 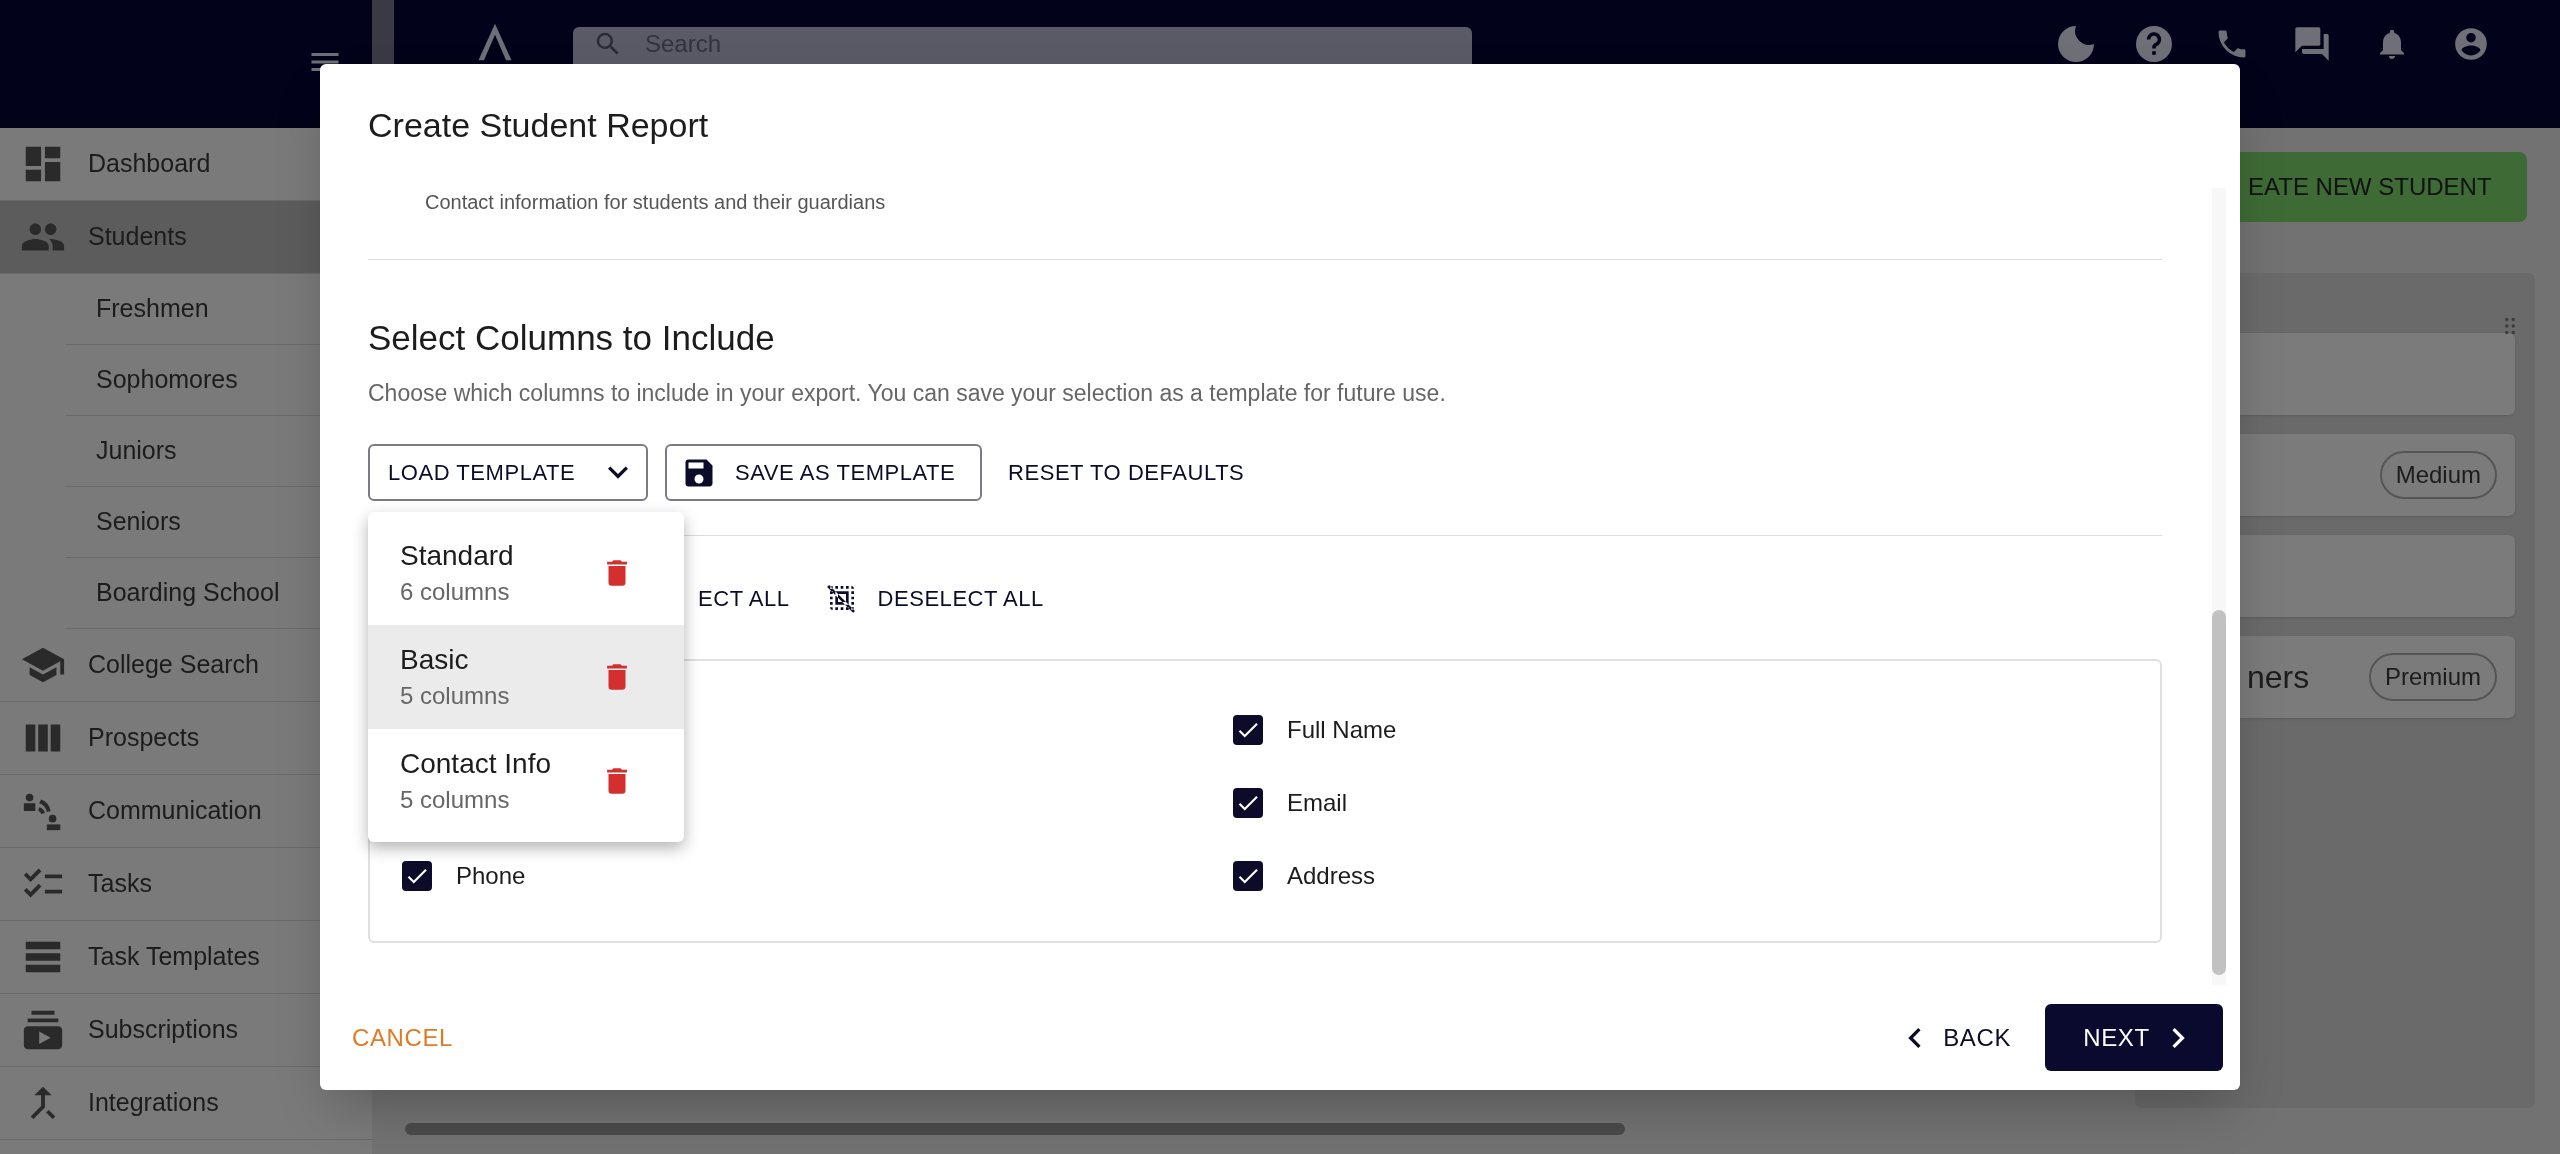 What do you see at coordinates (526, 573) in the screenshot?
I see `template-menu-item: Standard 6 columns` at bounding box center [526, 573].